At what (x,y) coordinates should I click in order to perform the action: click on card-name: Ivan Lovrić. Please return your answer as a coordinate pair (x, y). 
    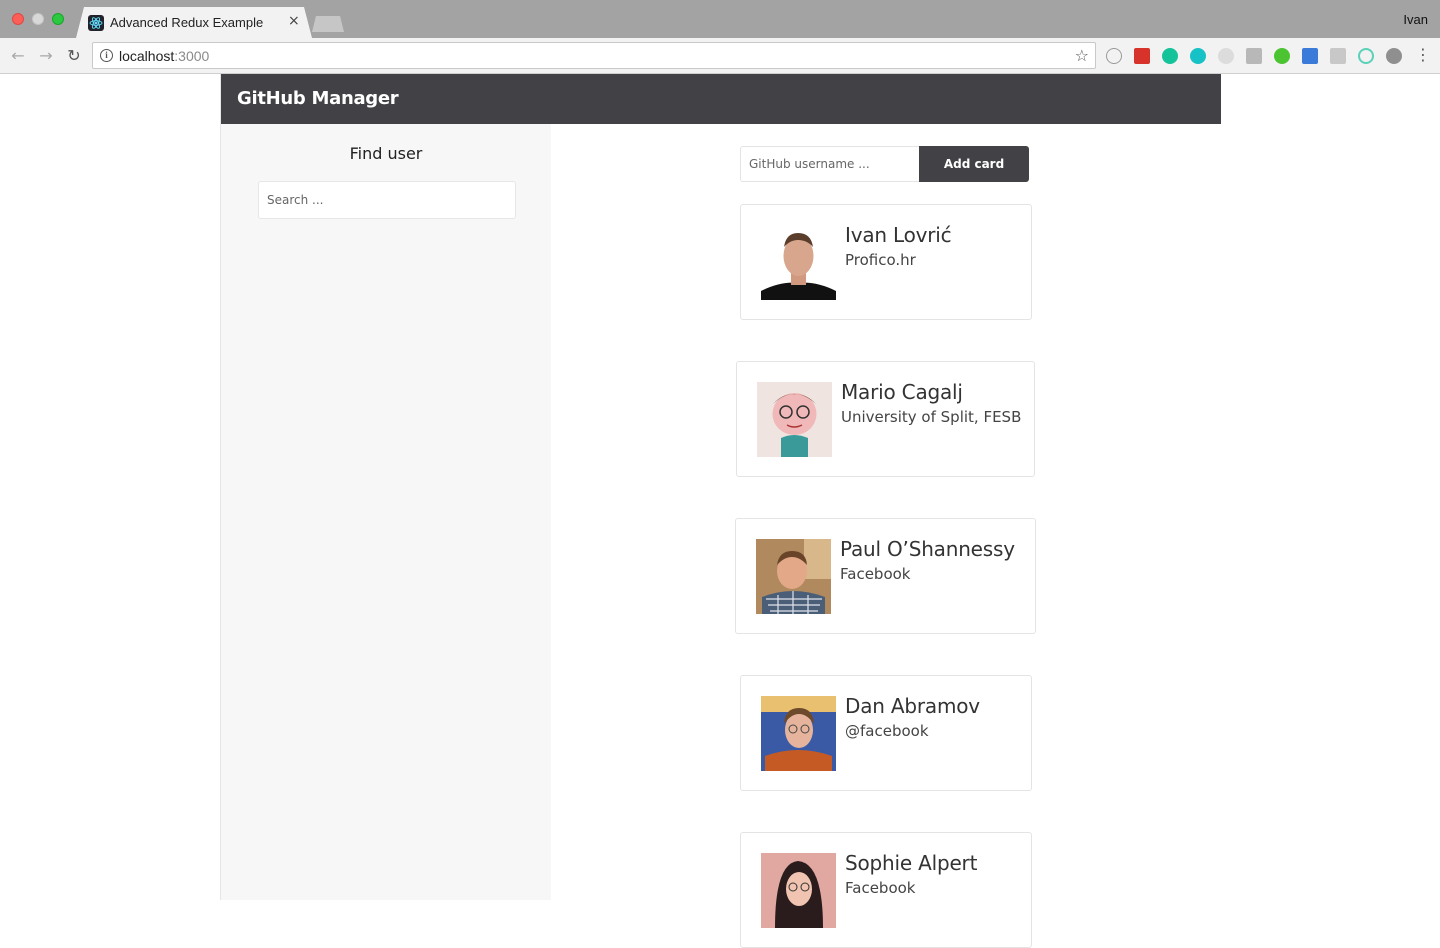
    Looking at the image, I should click on (898, 235).